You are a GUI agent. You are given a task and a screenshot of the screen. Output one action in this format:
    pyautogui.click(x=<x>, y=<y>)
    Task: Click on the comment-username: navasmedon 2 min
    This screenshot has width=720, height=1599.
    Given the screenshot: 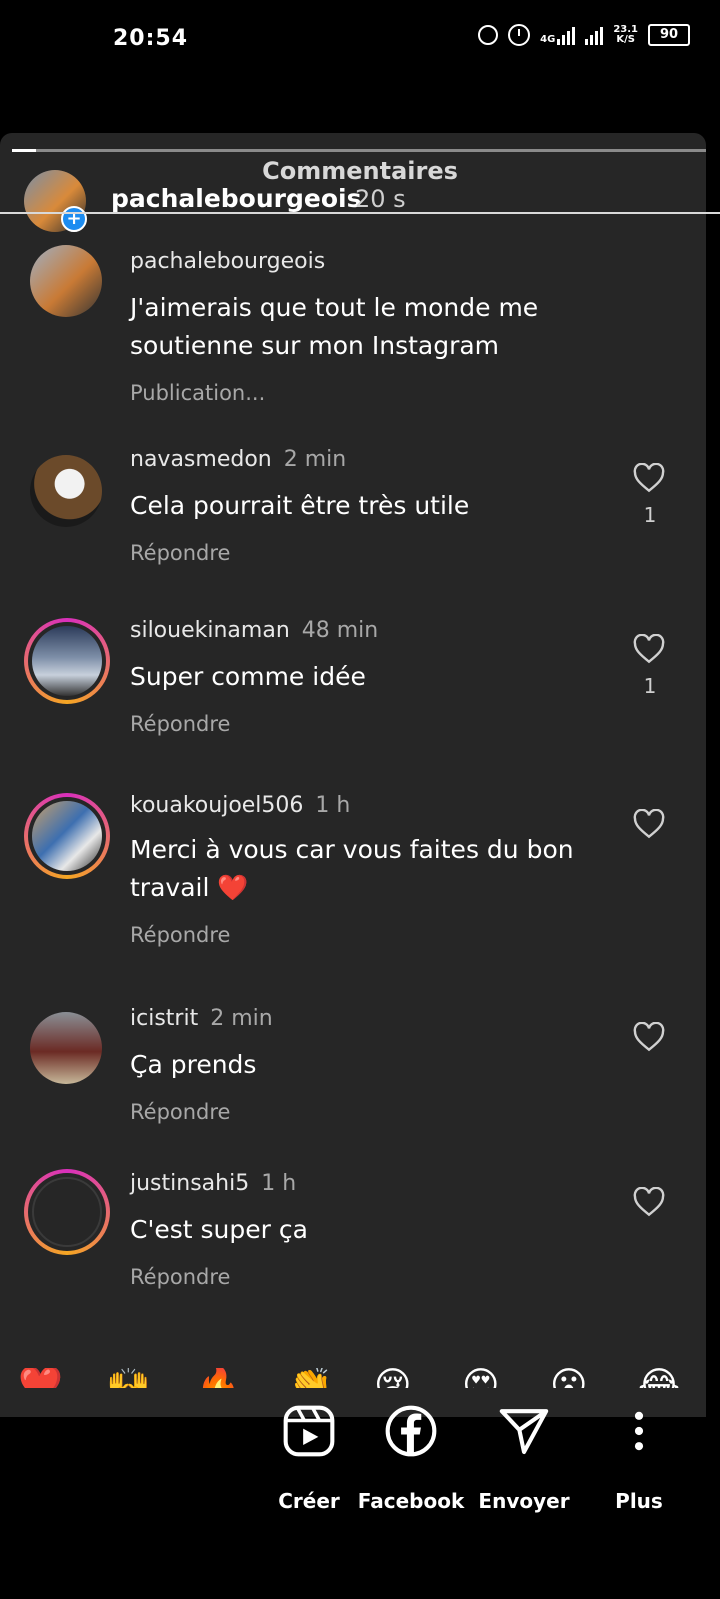 What is the action you would take?
    pyautogui.click(x=238, y=459)
    